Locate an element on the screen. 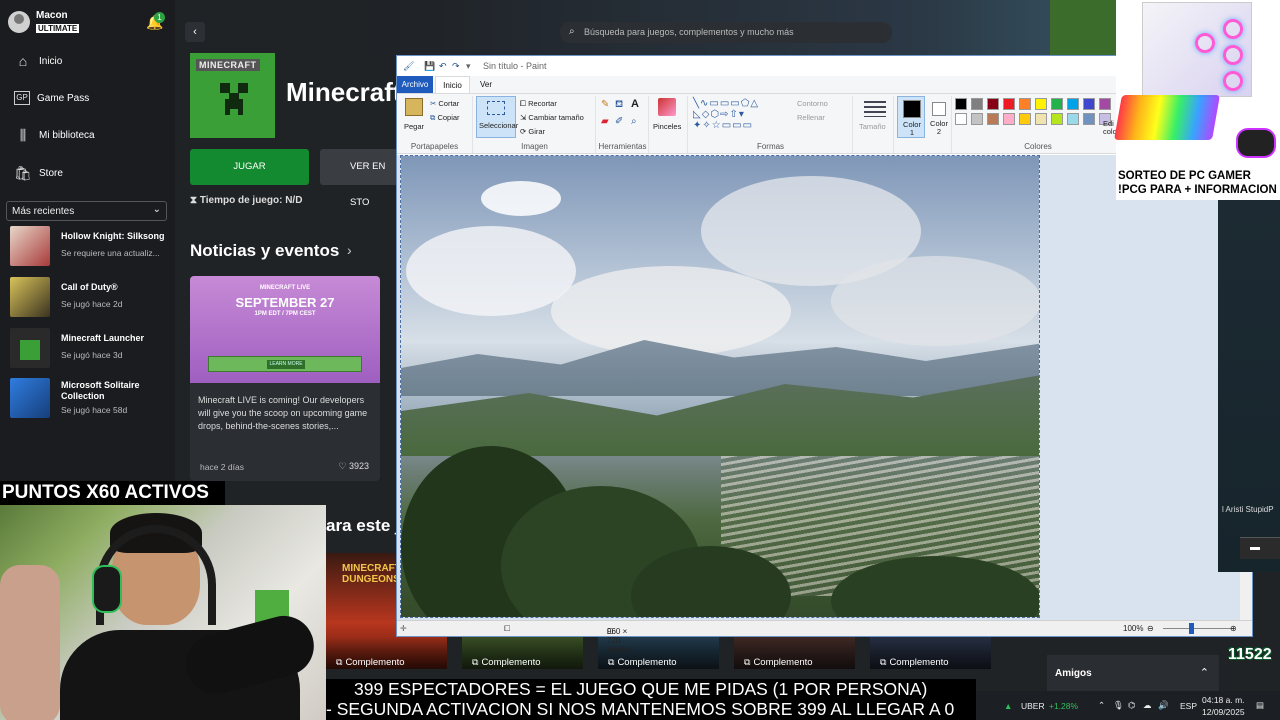 This screenshot has height=720, width=1280. shapes-gallery: ╲∿▭▭▭⬠△ ◺◇⬡⇨⇧▾ ✦✧☆▭▭▭ is located at coordinates (726, 114).